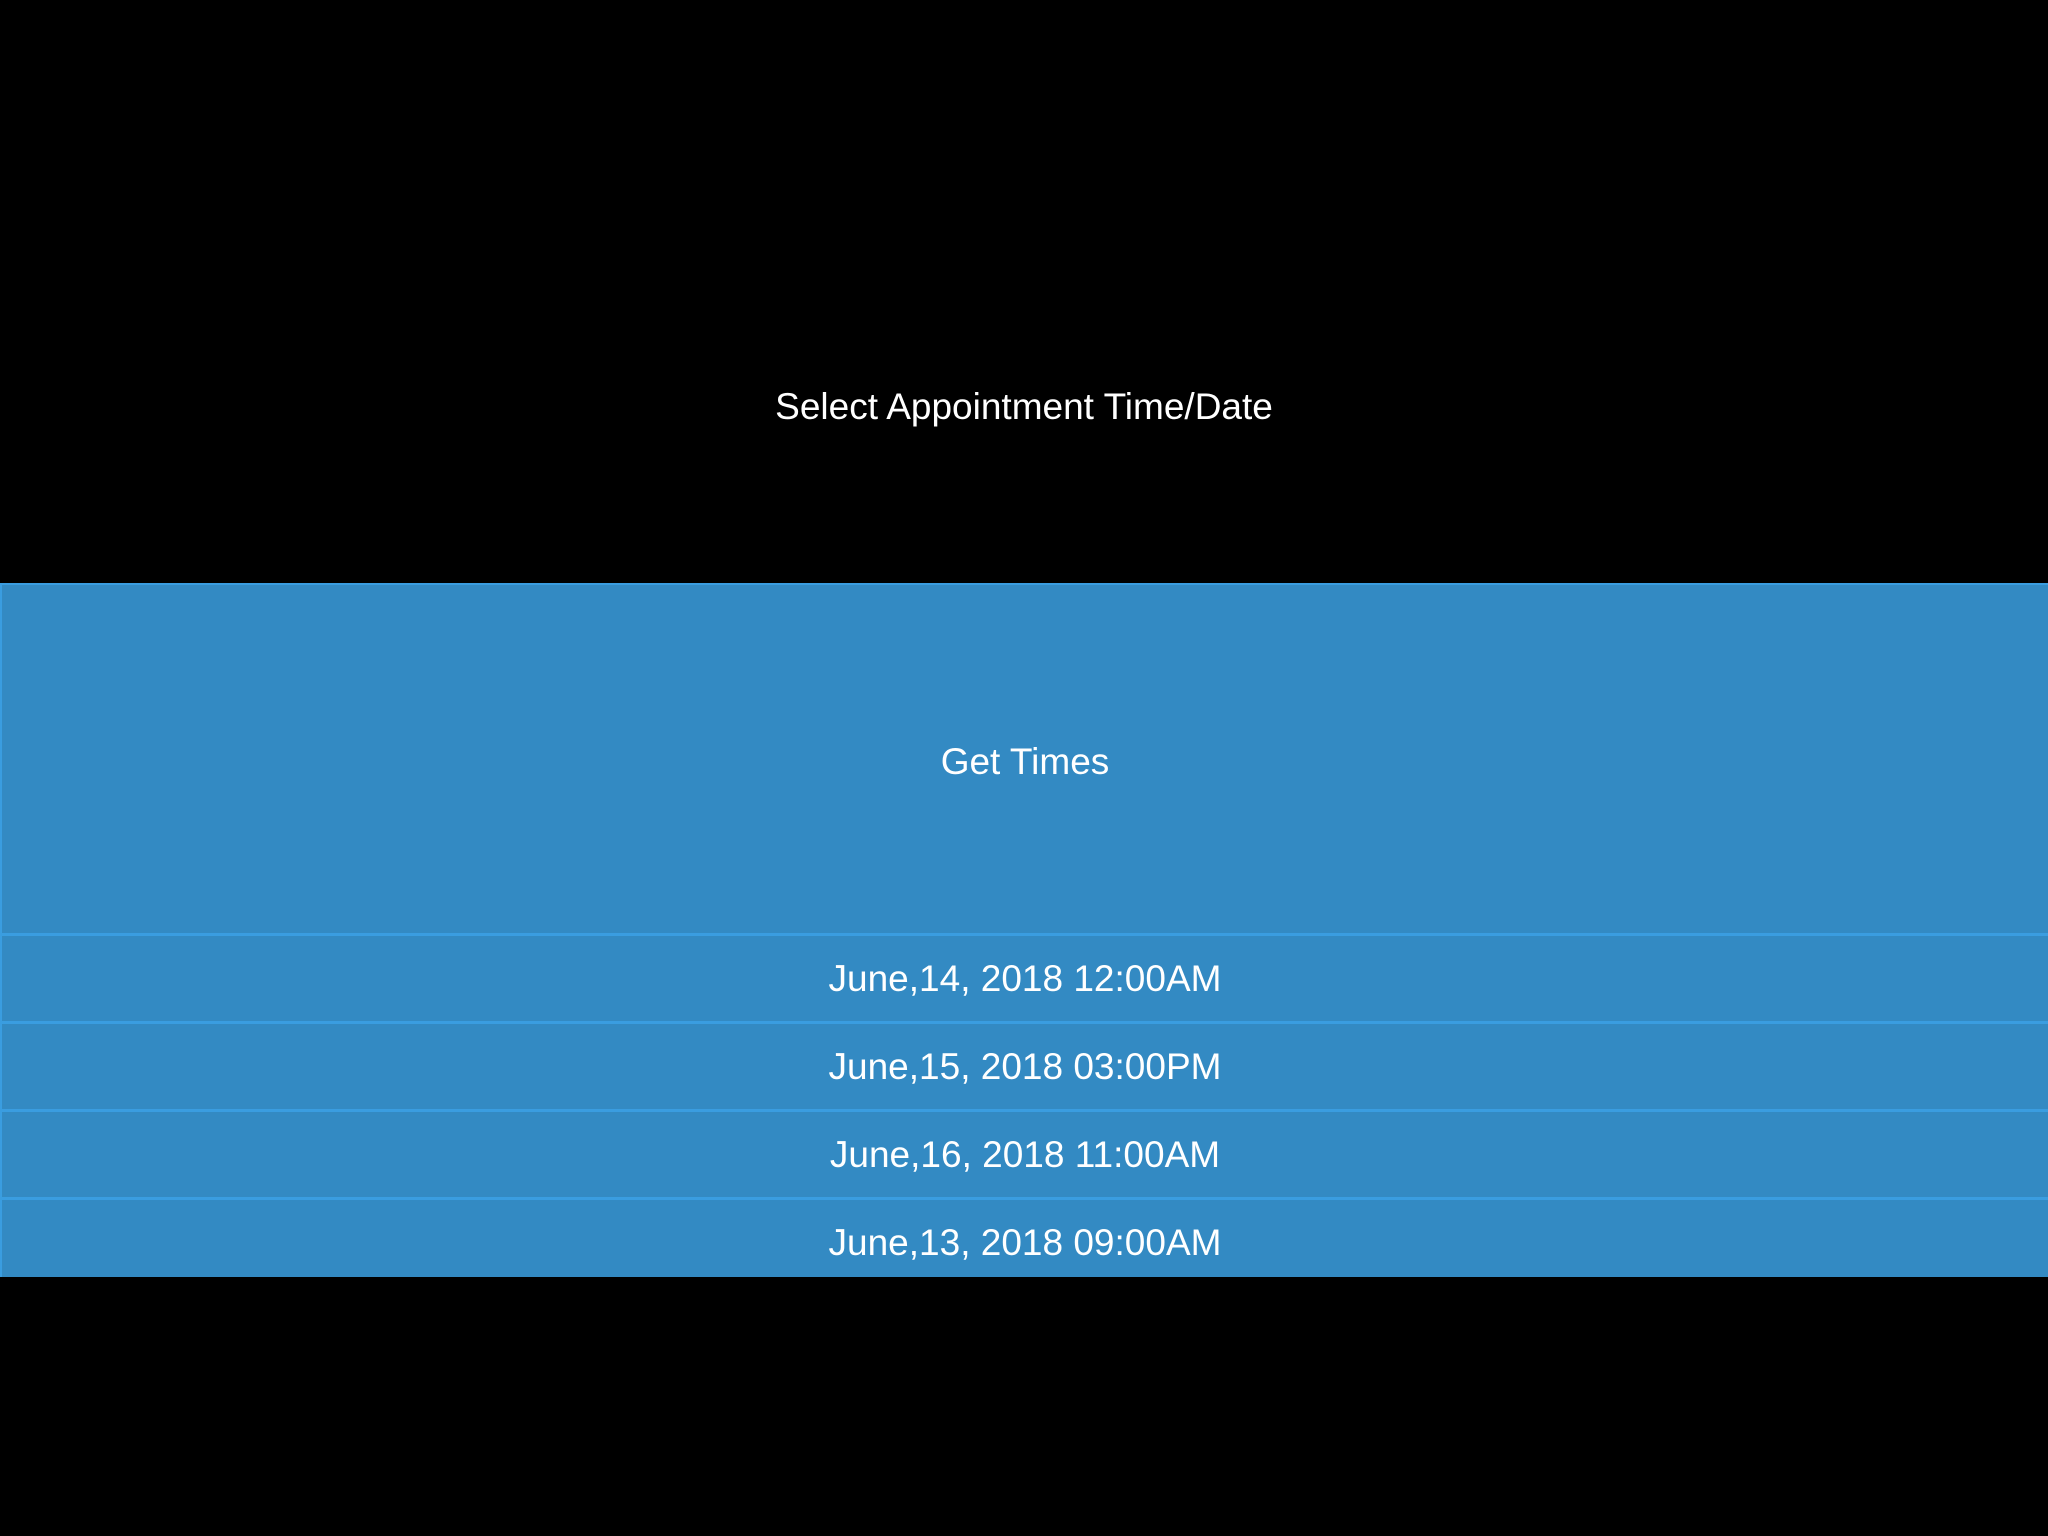 The height and width of the screenshot is (1536, 2048). I want to click on time-slot-item: June,16, 2018 11:00AM, so click(1025, 1156).